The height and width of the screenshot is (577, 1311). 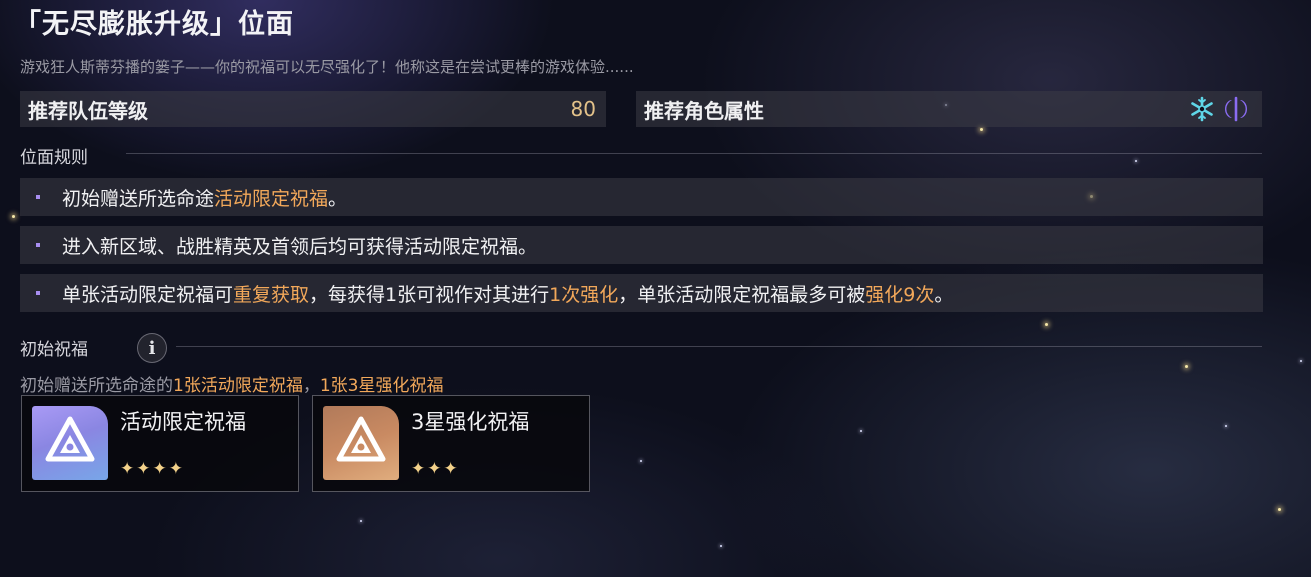 What do you see at coordinates (470, 422) in the screenshot?
I see `blessing-card-name: 3星强化祝福` at bounding box center [470, 422].